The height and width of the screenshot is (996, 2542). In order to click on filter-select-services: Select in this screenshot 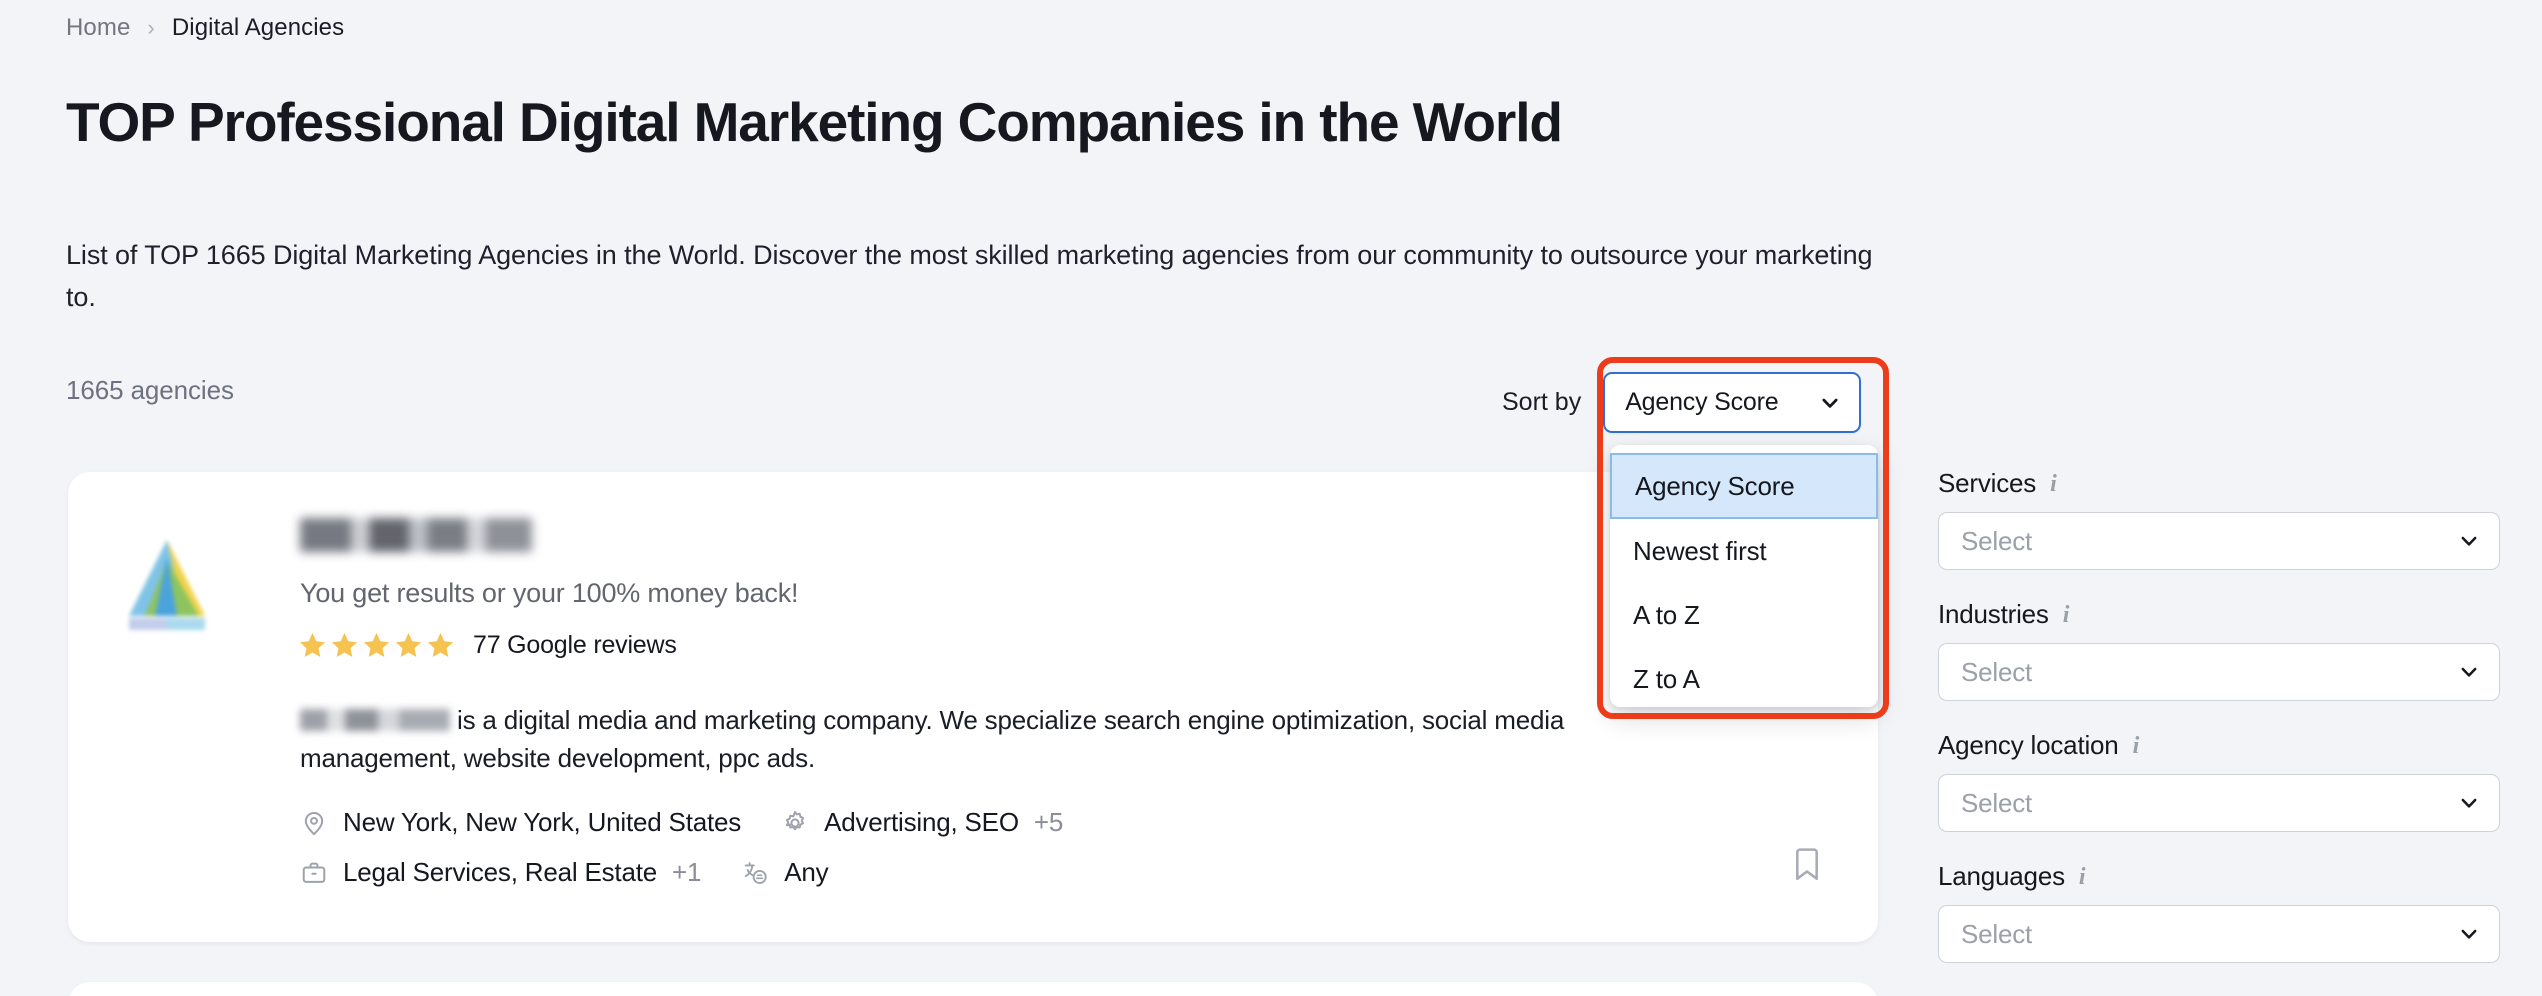, I will do `click(2219, 541)`.